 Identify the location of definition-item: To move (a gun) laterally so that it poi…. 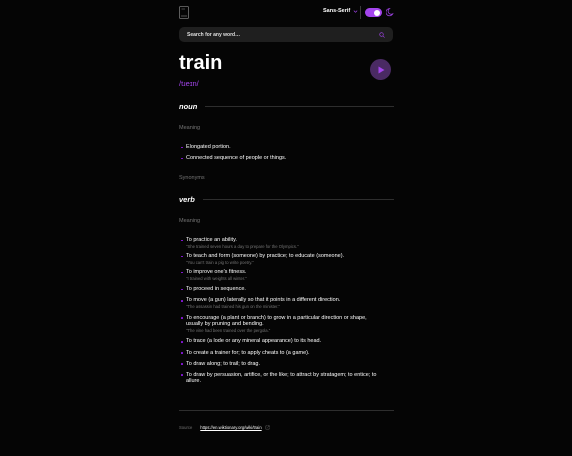
(286, 303).